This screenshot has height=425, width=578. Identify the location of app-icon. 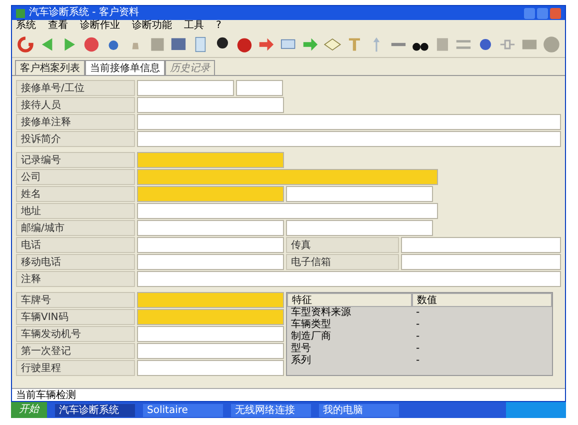
(20, 13).